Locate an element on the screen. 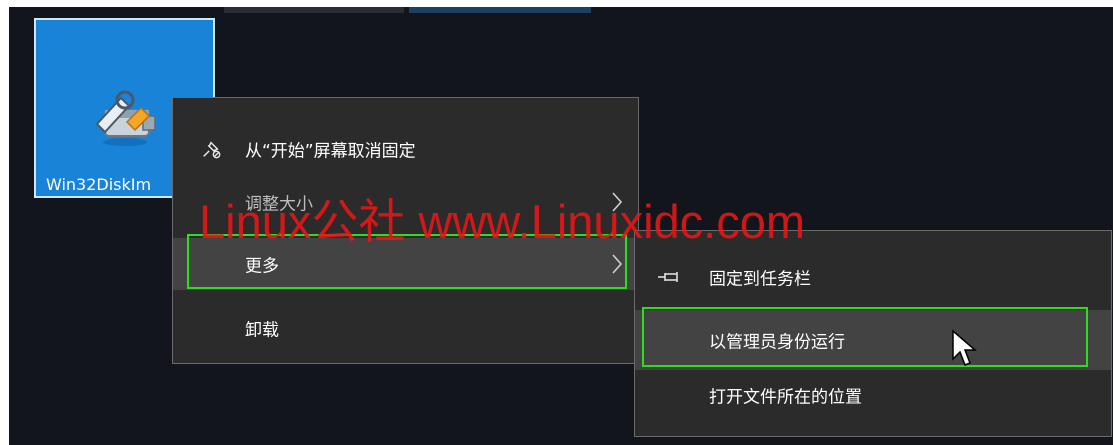 Image resolution: width=1113 pixels, height=445 pixels. menu-item-label: 以管理员身份运行 is located at coordinates (777, 342).